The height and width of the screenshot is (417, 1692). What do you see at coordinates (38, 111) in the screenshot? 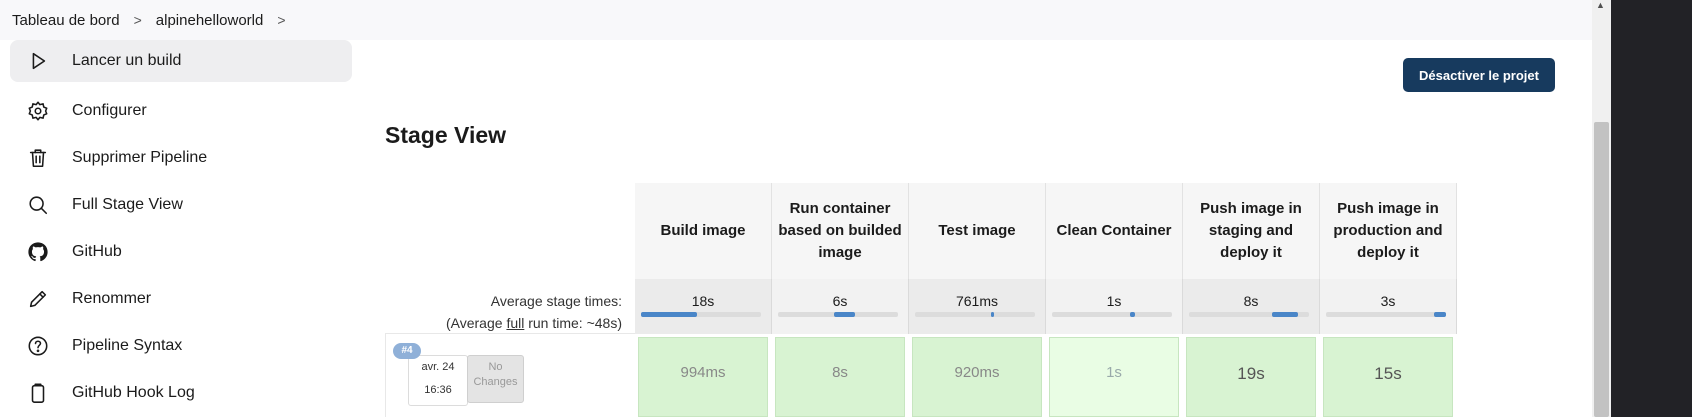
I see `gear-icon` at bounding box center [38, 111].